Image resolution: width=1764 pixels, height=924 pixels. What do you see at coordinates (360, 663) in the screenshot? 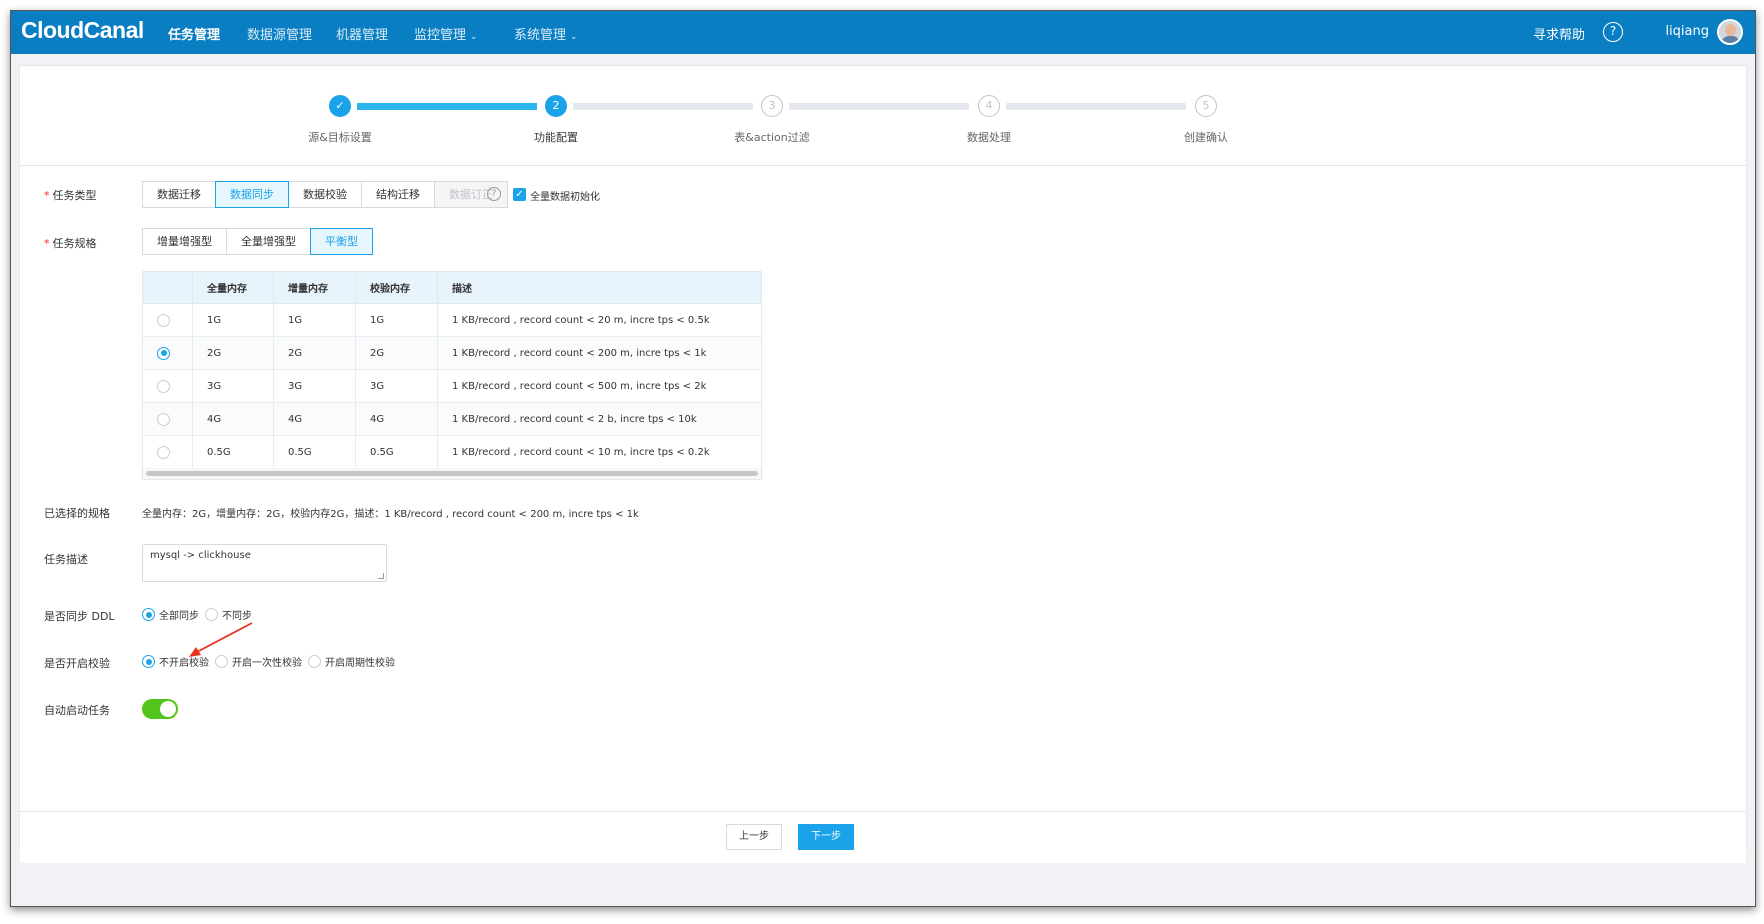
I see `check-option-periodic-label: 开启周期性校验` at bounding box center [360, 663].